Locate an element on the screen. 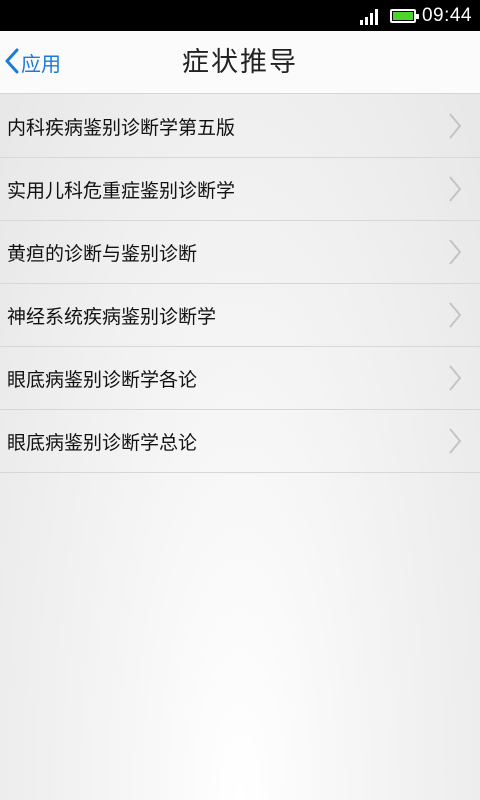 This screenshot has width=480, height=800. list-item: 黄疸的诊断与鉴别诊断 is located at coordinates (240, 252).